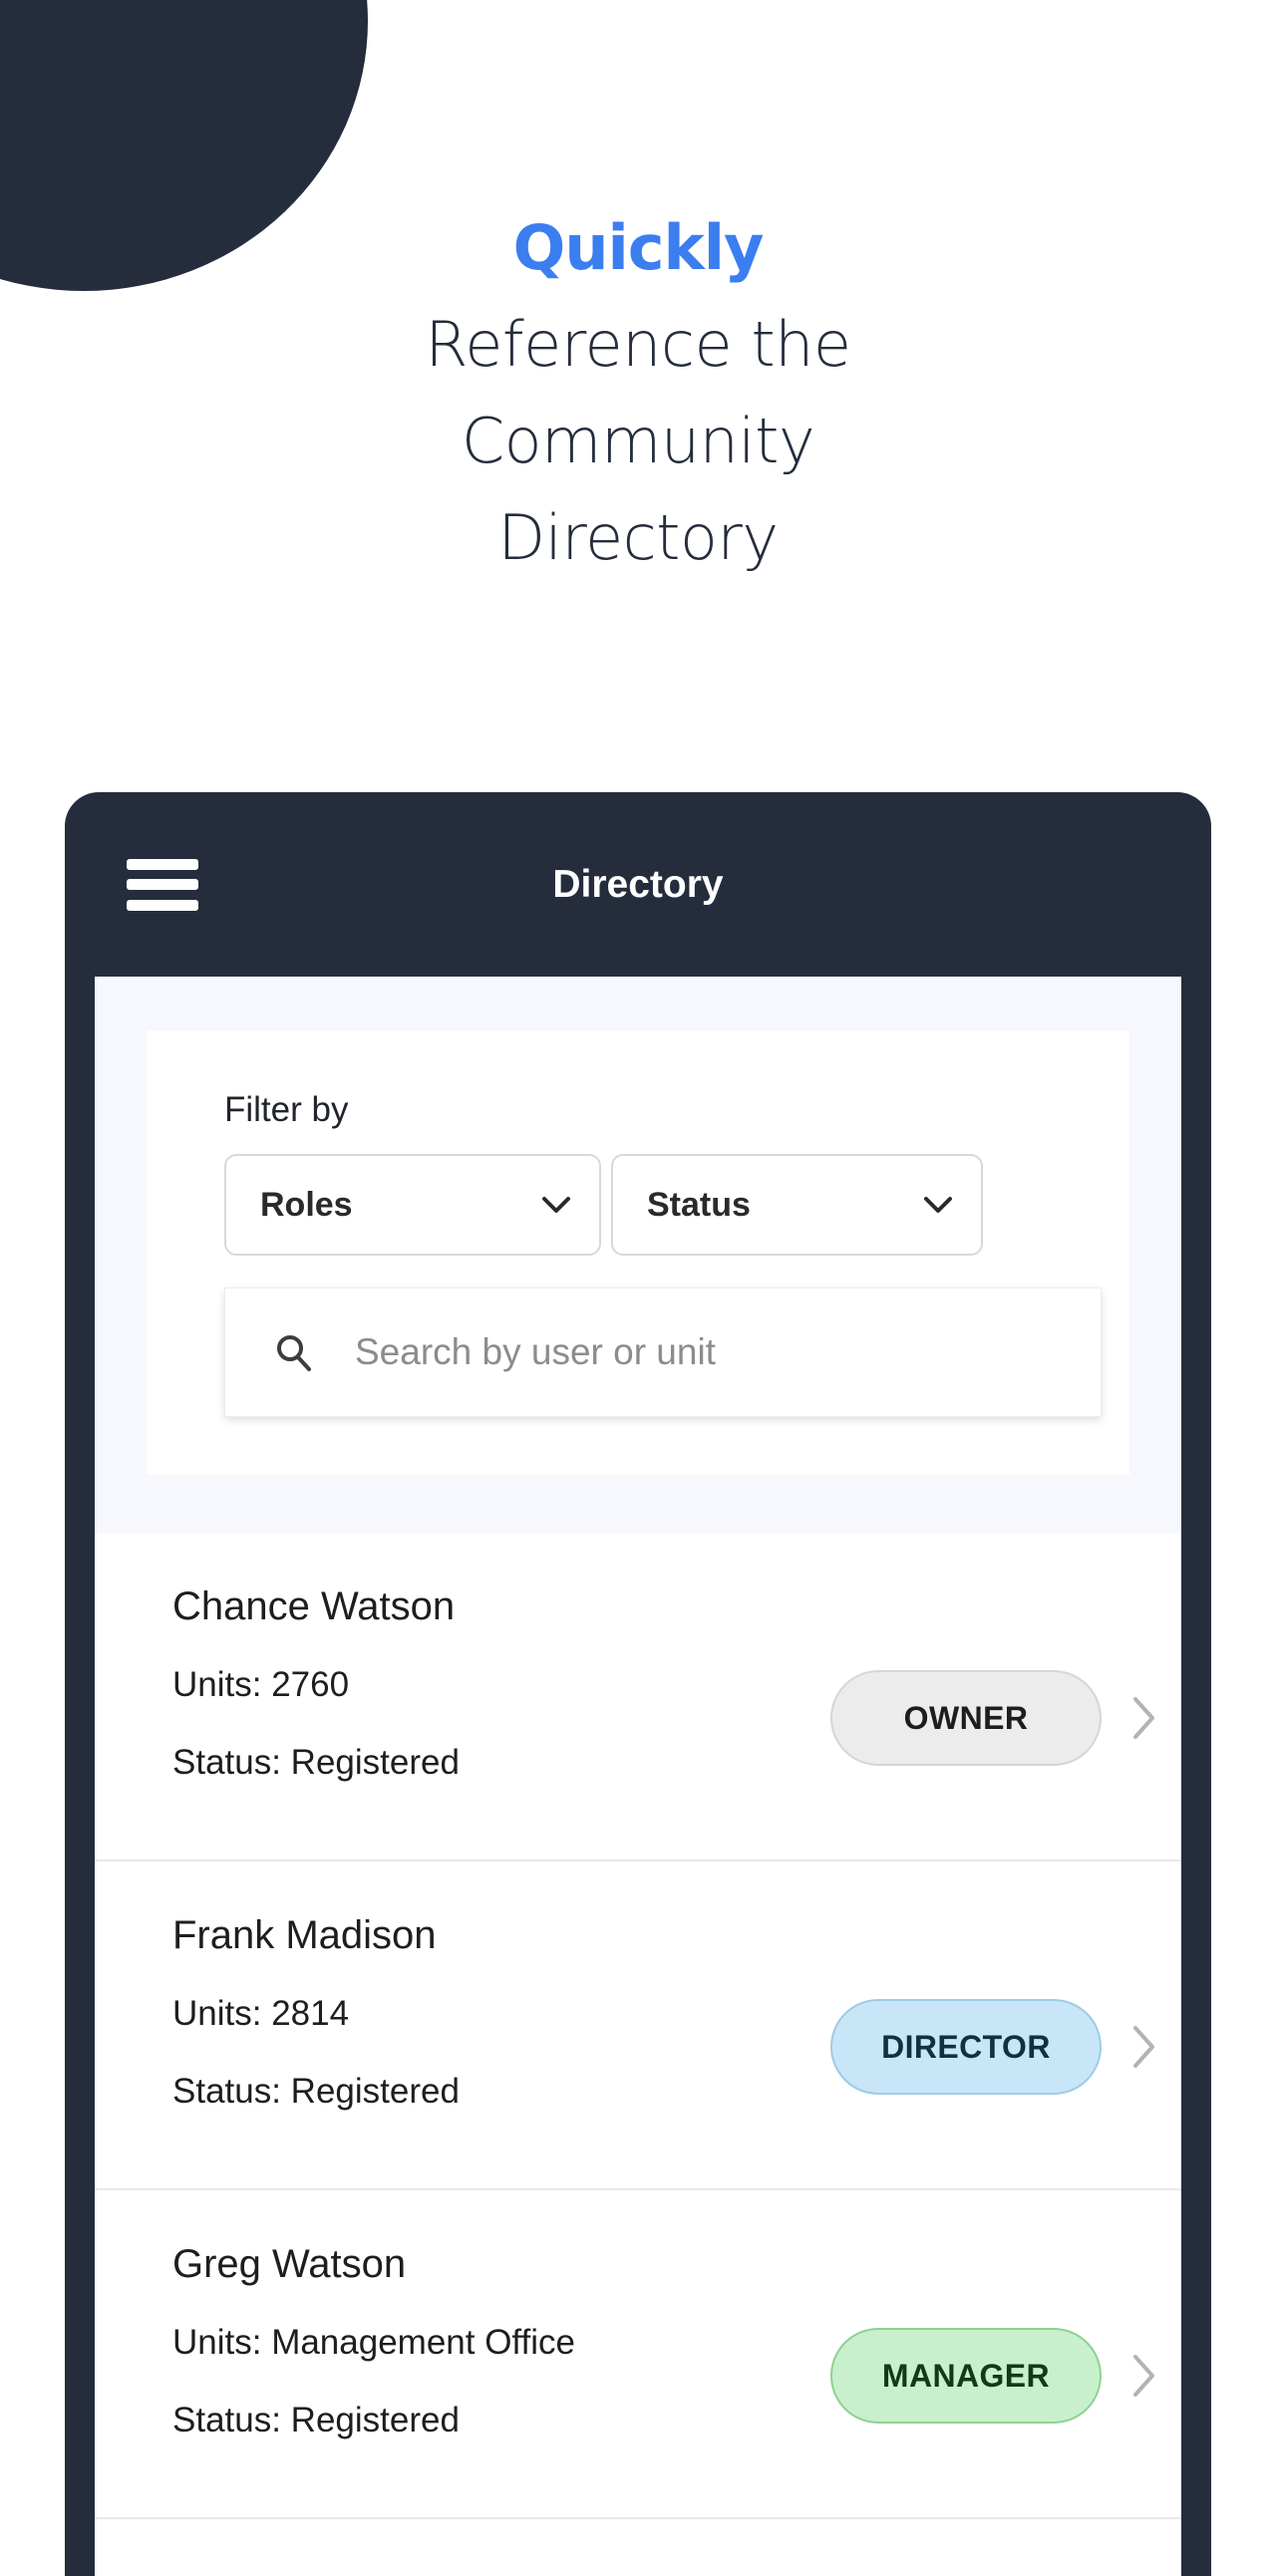 This screenshot has width=1276, height=2576. I want to click on hamburger-menu-icon, so click(162, 884).